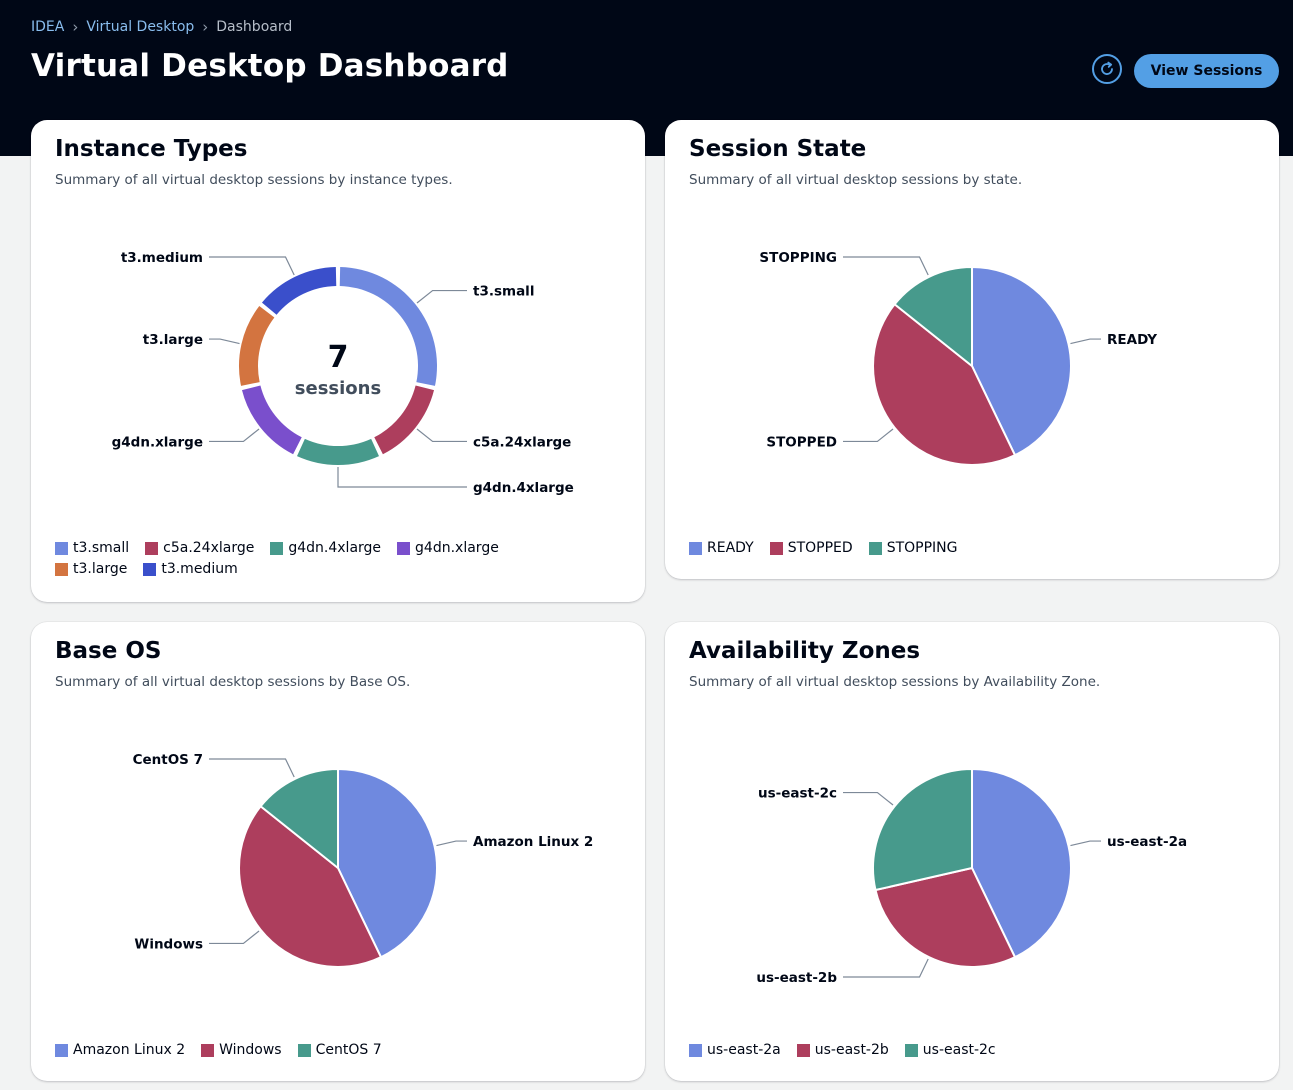  I want to click on legend-label: Windows, so click(250, 1050).